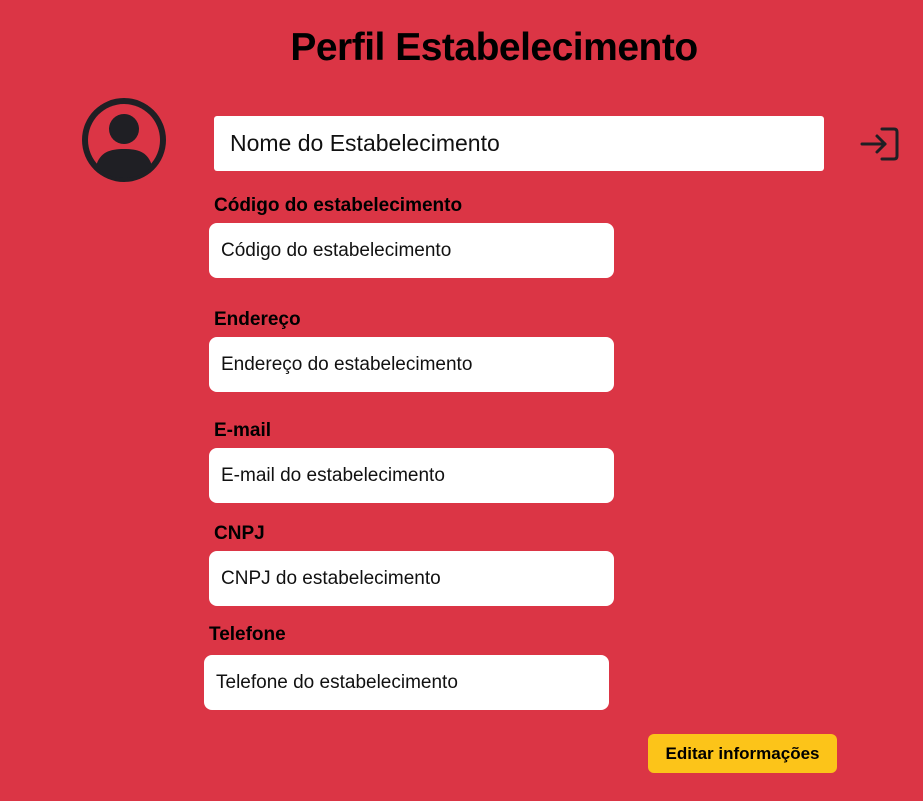 The width and height of the screenshot is (923, 801). Describe the element at coordinates (124, 144) in the screenshot. I see `user-circle-icon` at that location.